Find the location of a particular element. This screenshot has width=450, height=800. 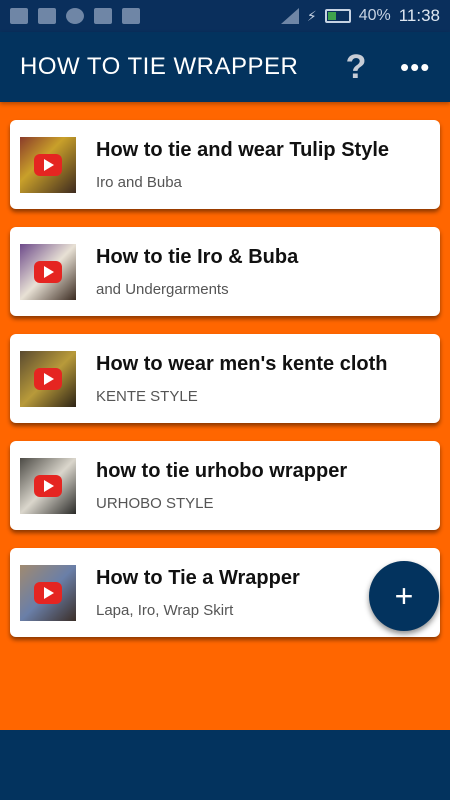

item-title: how to tie urhobo wrapper is located at coordinates (222, 470).